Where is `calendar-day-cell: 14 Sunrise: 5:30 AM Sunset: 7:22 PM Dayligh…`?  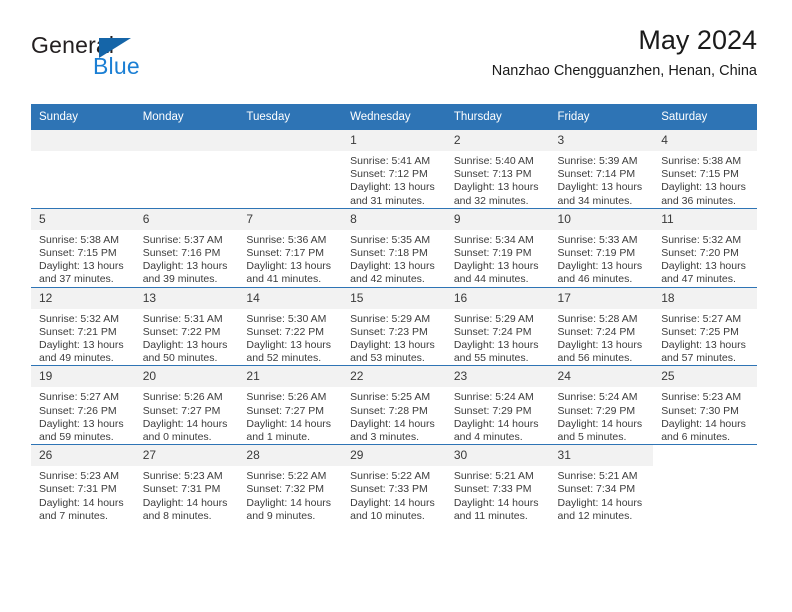 calendar-day-cell: 14 Sunrise: 5:30 AM Sunset: 7:22 PM Dayligh… is located at coordinates (290, 326).